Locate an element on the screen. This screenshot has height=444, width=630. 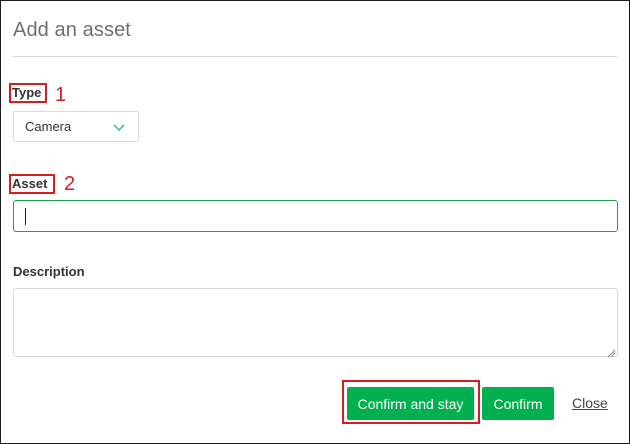
type-select: Camera is located at coordinates (76, 126).